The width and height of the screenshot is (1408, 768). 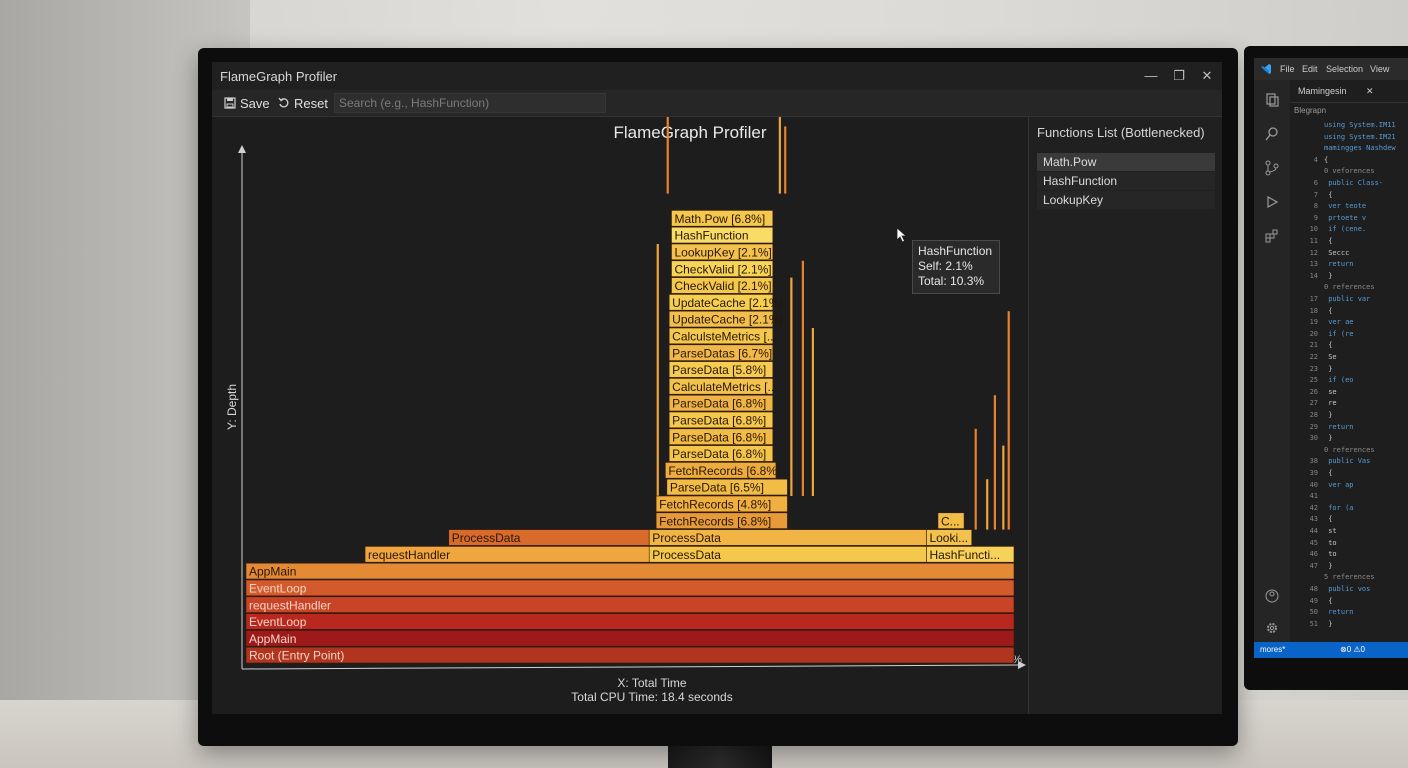 I want to click on status-problems: ⊗0 ⚠0, so click(x=1352, y=649).